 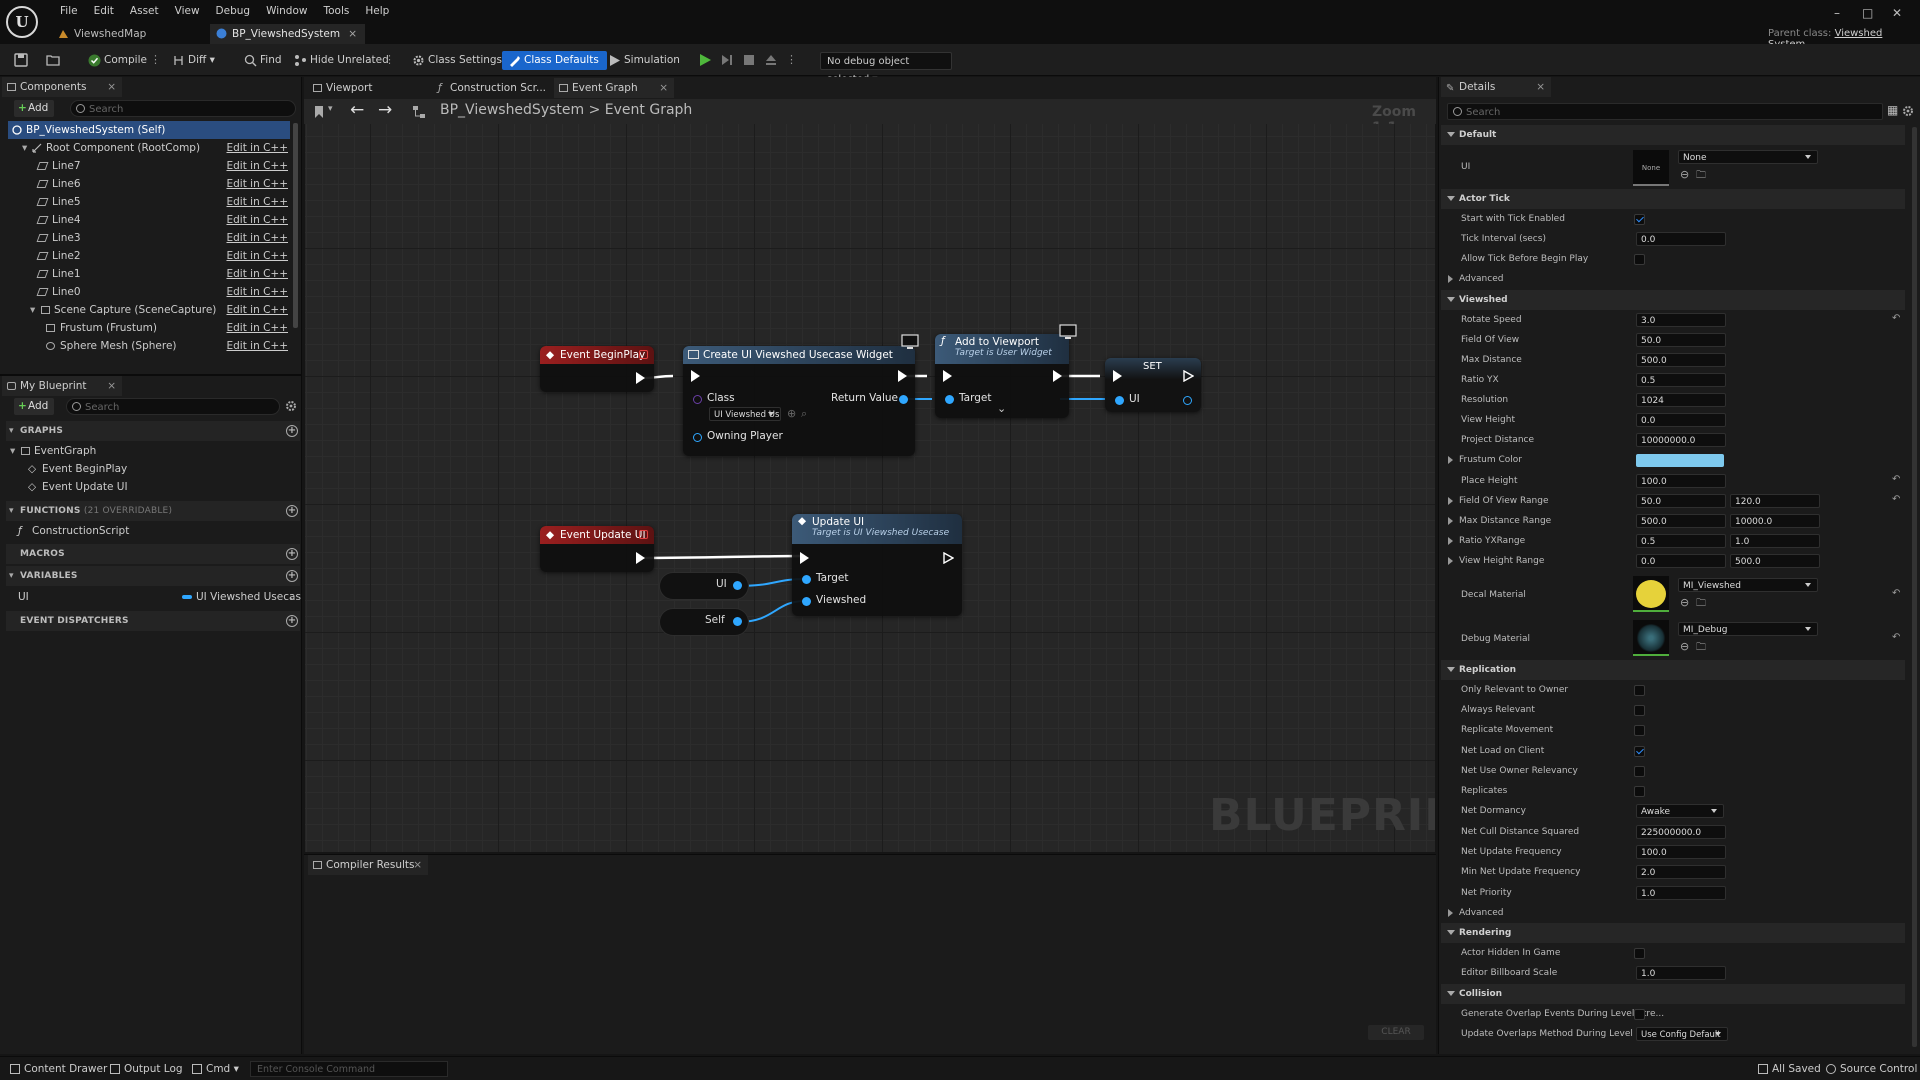 What do you see at coordinates (34, 406) in the screenshot?
I see `add-member-button: Add` at bounding box center [34, 406].